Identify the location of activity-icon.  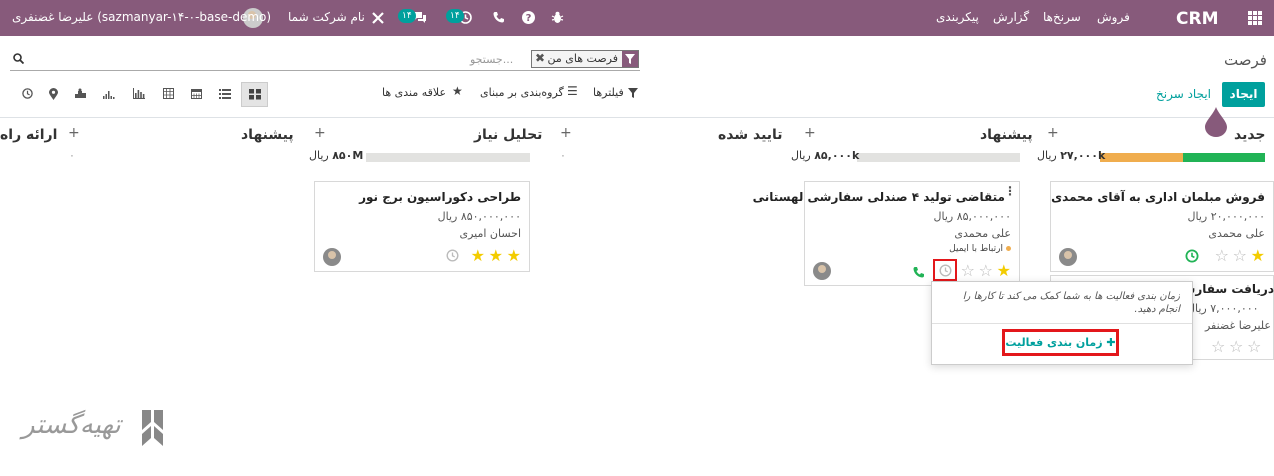
(27, 93).